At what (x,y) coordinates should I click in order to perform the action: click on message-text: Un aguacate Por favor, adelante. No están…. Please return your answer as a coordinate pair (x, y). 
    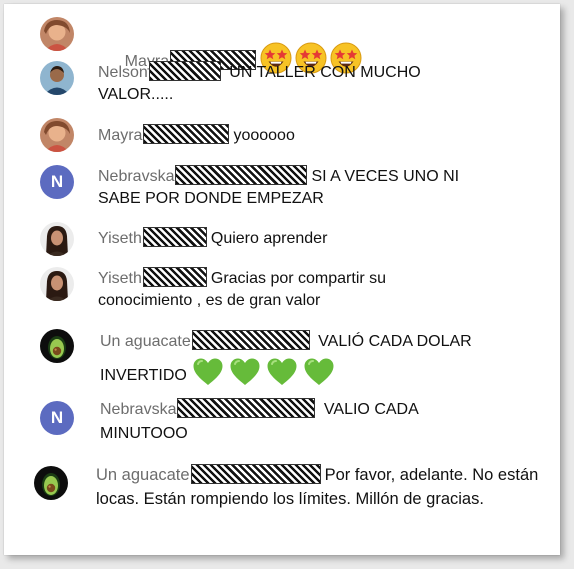
    Looking at the image, I should click on (318, 487).